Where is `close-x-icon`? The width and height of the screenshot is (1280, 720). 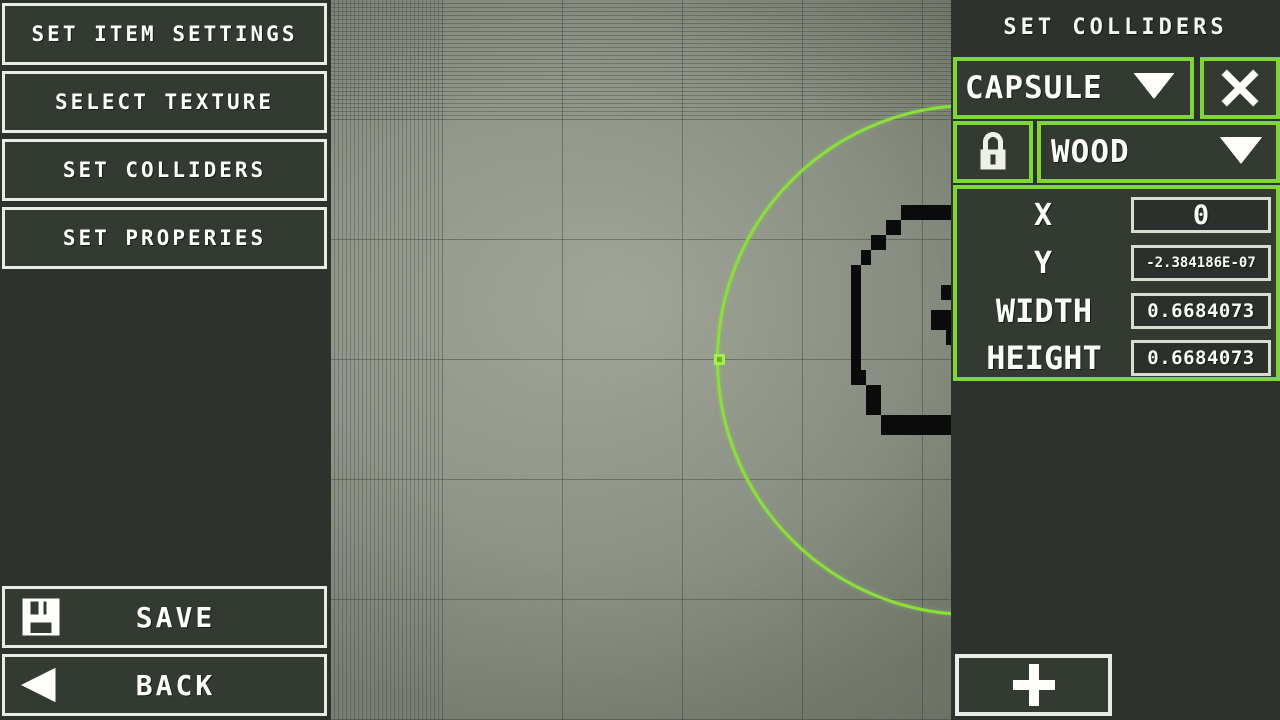 close-x-icon is located at coordinates (1240, 88).